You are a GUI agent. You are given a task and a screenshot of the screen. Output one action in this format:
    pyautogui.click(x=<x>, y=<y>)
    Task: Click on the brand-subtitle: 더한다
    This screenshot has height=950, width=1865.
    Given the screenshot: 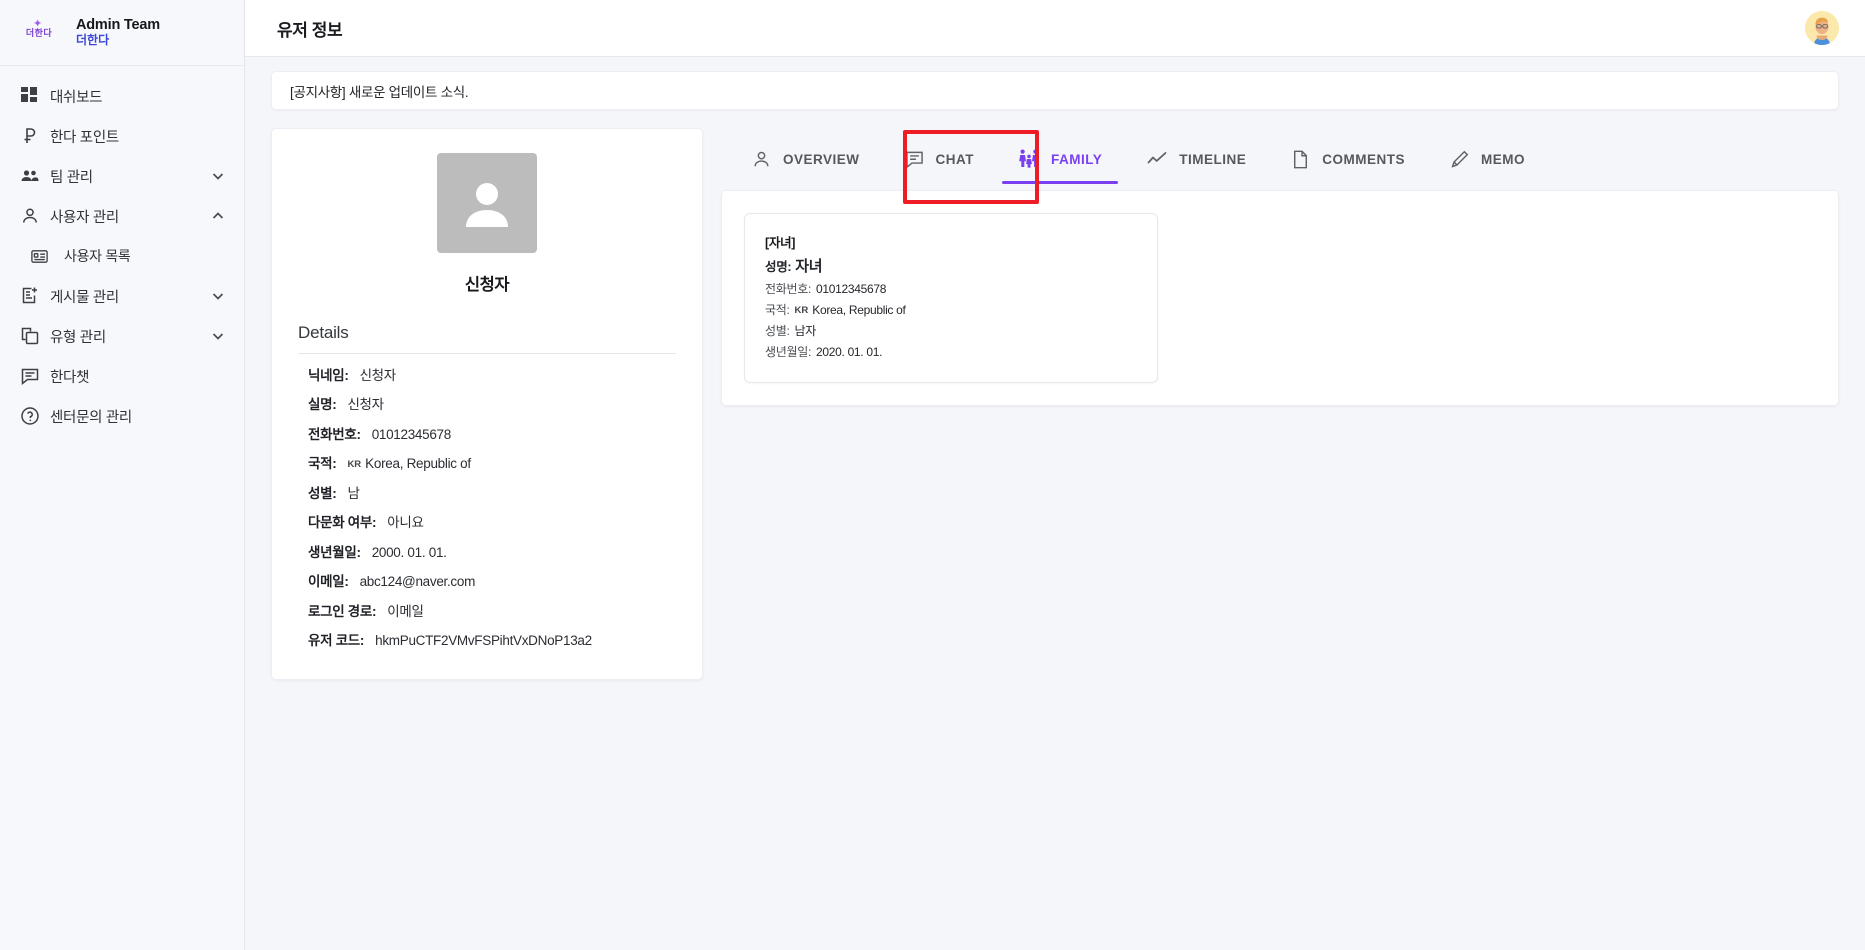 What is the action you would take?
    pyautogui.click(x=93, y=40)
    